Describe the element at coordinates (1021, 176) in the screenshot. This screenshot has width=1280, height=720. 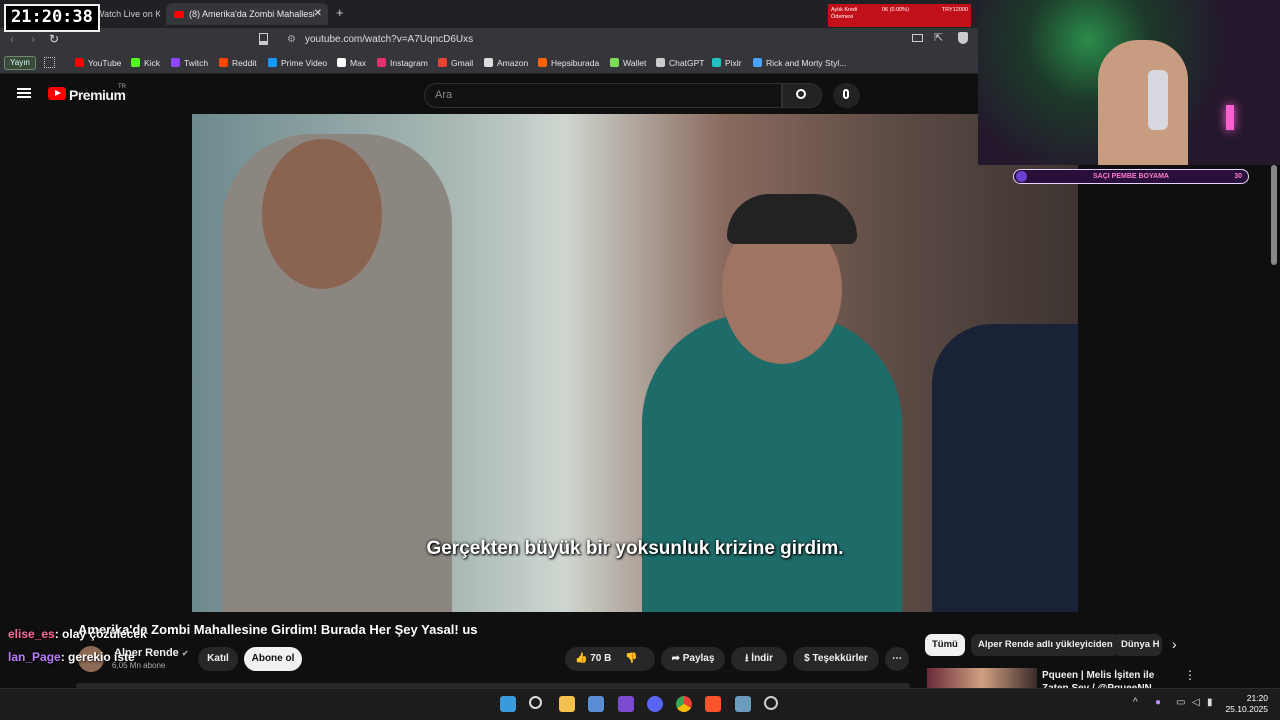
I see `progress-fill` at that location.